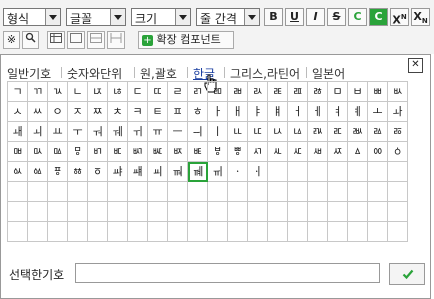  I want to click on box-button, so click(76, 40).